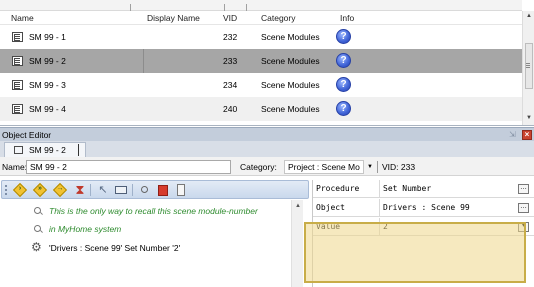 This screenshot has width=534, height=287. What do you see at coordinates (6, 190) in the screenshot?
I see `toolbar-grip-icon` at bounding box center [6, 190].